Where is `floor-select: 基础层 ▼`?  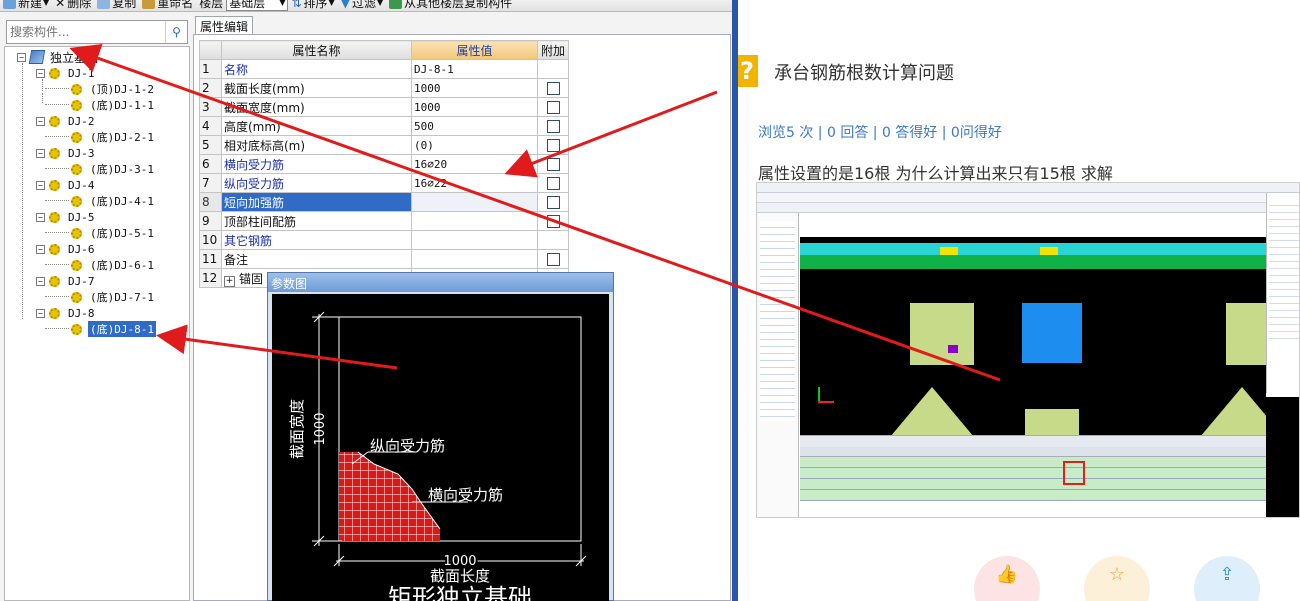 floor-select: 基础层 ▼ is located at coordinates (257, 5).